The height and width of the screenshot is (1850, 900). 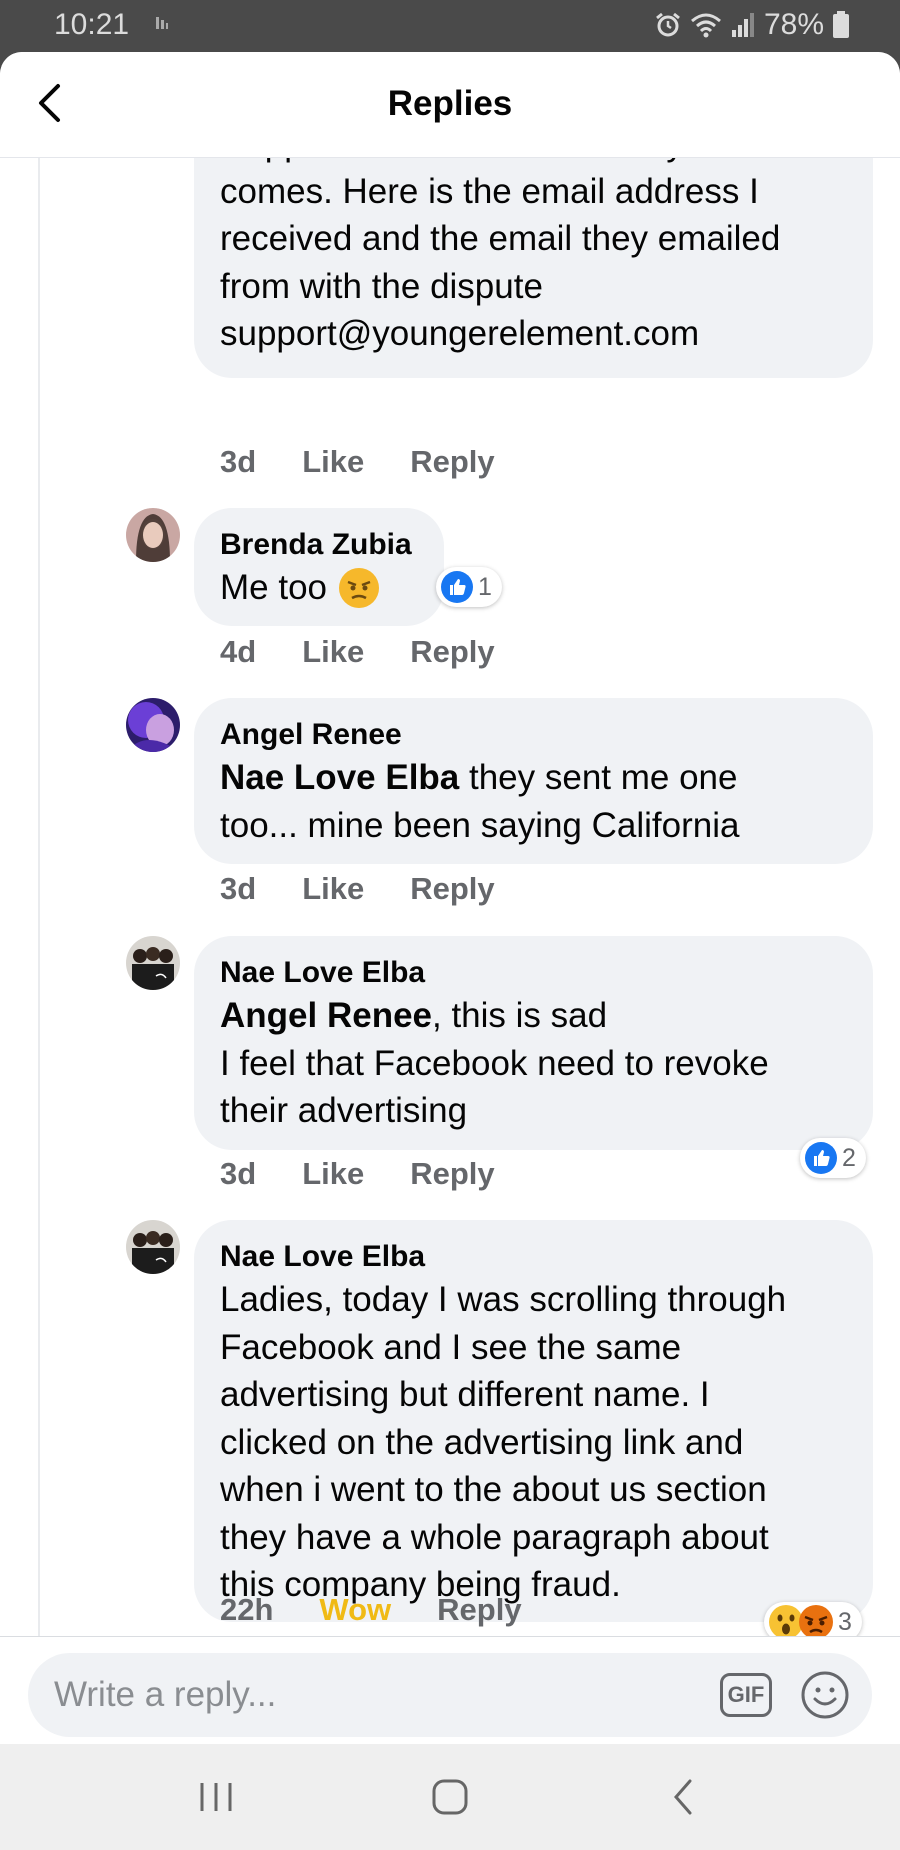 What do you see at coordinates (326, 1015) in the screenshot?
I see `mention-link: Angel Renee` at bounding box center [326, 1015].